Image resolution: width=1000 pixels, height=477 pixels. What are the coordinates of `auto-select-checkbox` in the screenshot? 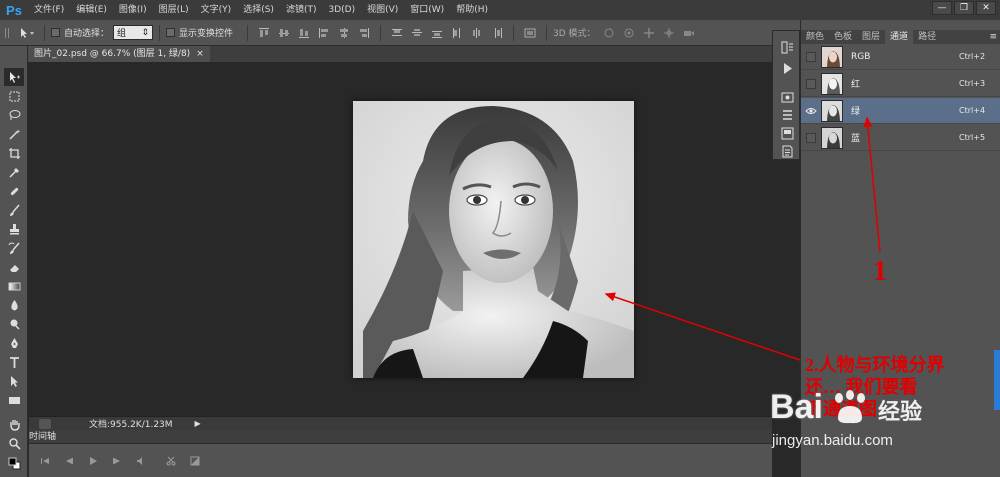 It's located at (55, 32).